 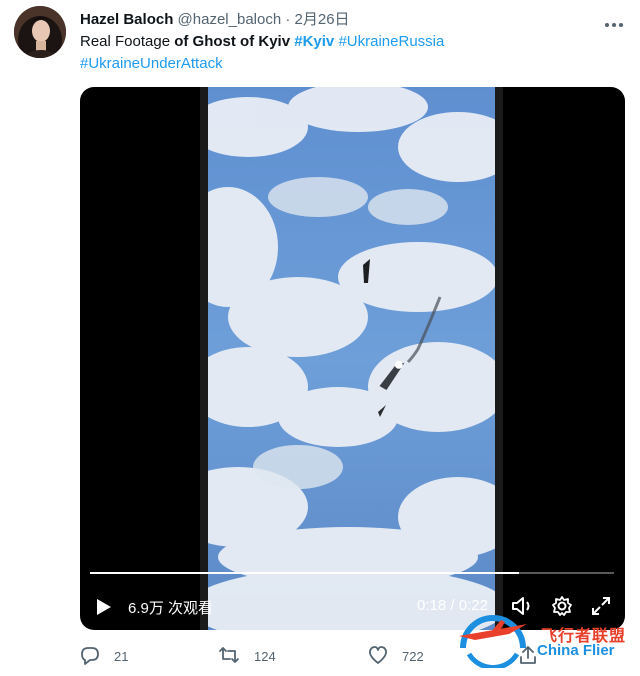 What do you see at coordinates (385, 656) in the screenshot?
I see `like-icon` at bounding box center [385, 656].